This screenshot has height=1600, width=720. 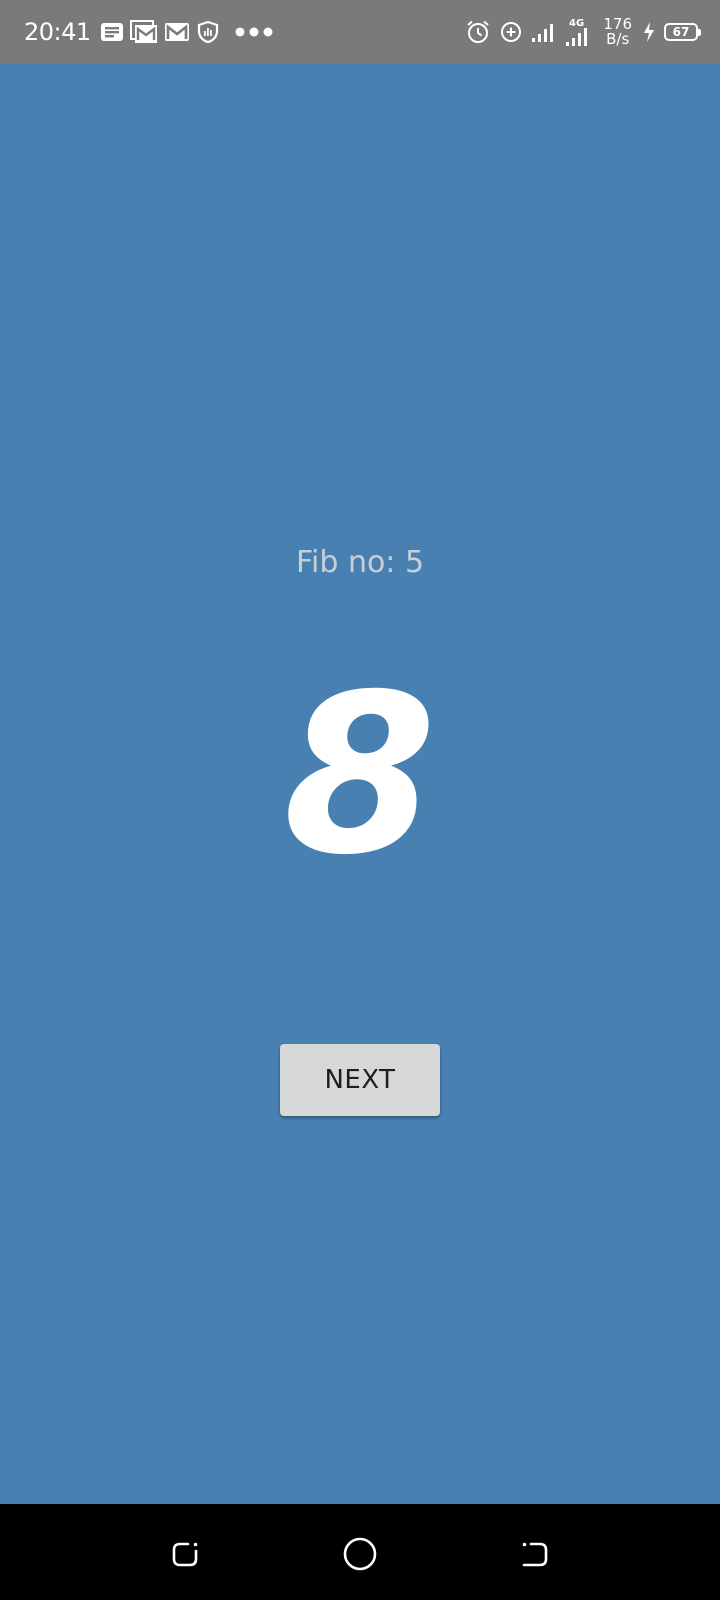 I want to click on recent-apps-button, so click(x=186, y=1554).